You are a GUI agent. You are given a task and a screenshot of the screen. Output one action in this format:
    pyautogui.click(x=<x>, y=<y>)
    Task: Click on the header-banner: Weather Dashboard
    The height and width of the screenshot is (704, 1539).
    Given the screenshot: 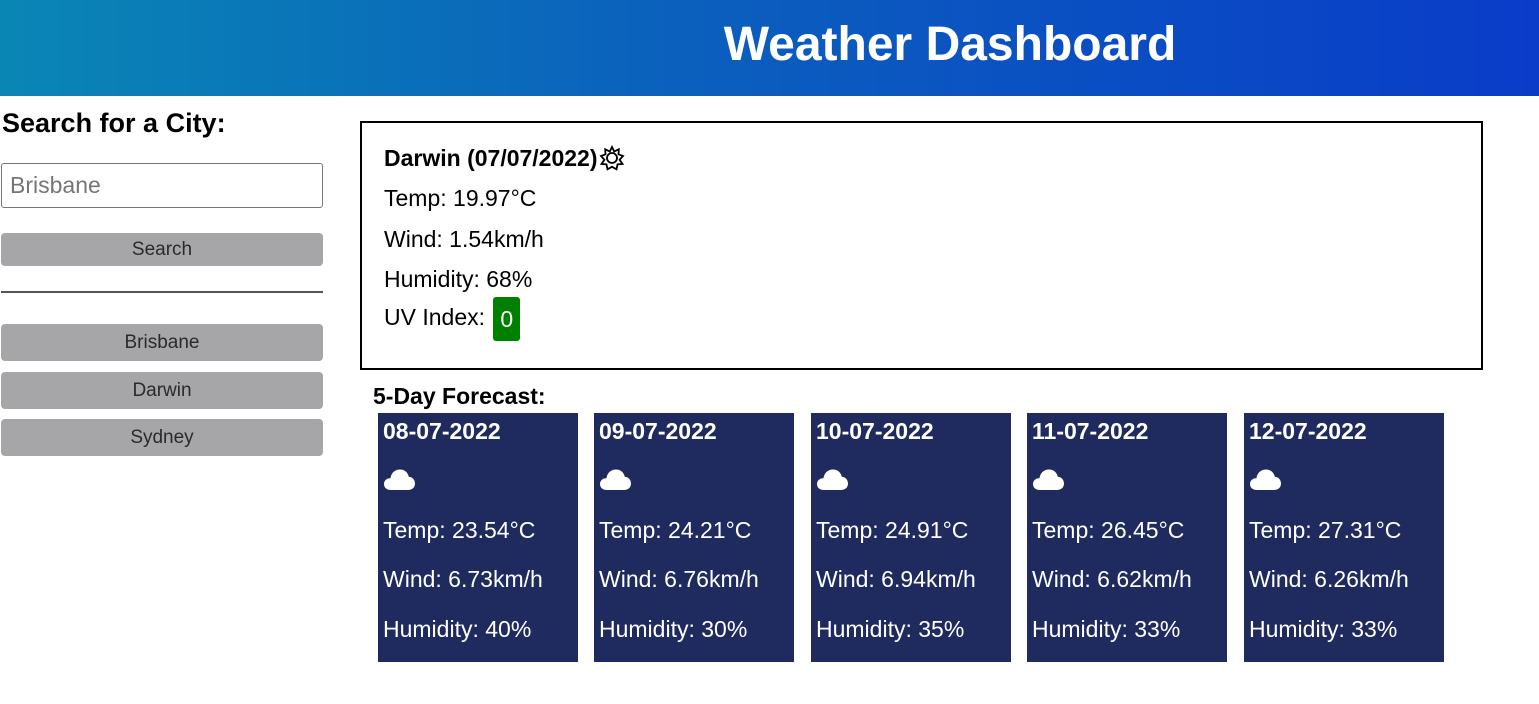 What is the action you would take?
    pyautogui.click(x=769, y=48)
    